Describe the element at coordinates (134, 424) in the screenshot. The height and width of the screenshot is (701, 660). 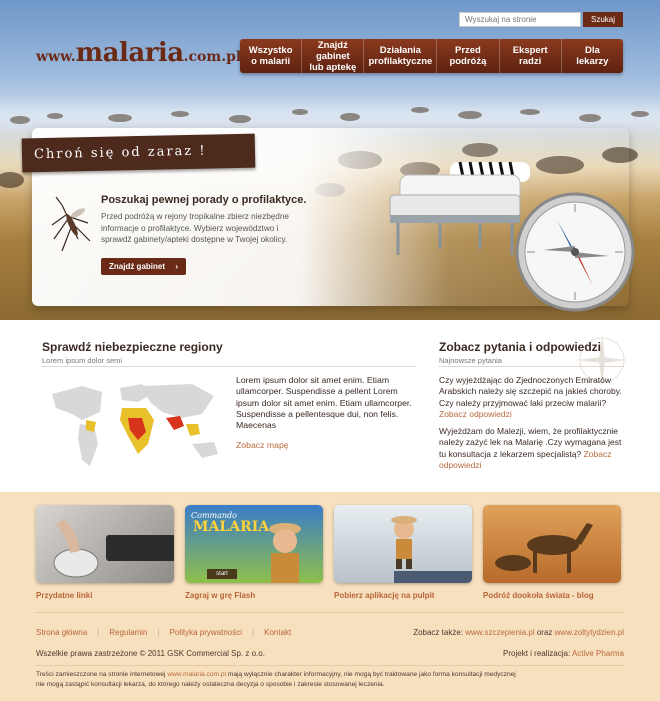
I see `world-map` at that location.